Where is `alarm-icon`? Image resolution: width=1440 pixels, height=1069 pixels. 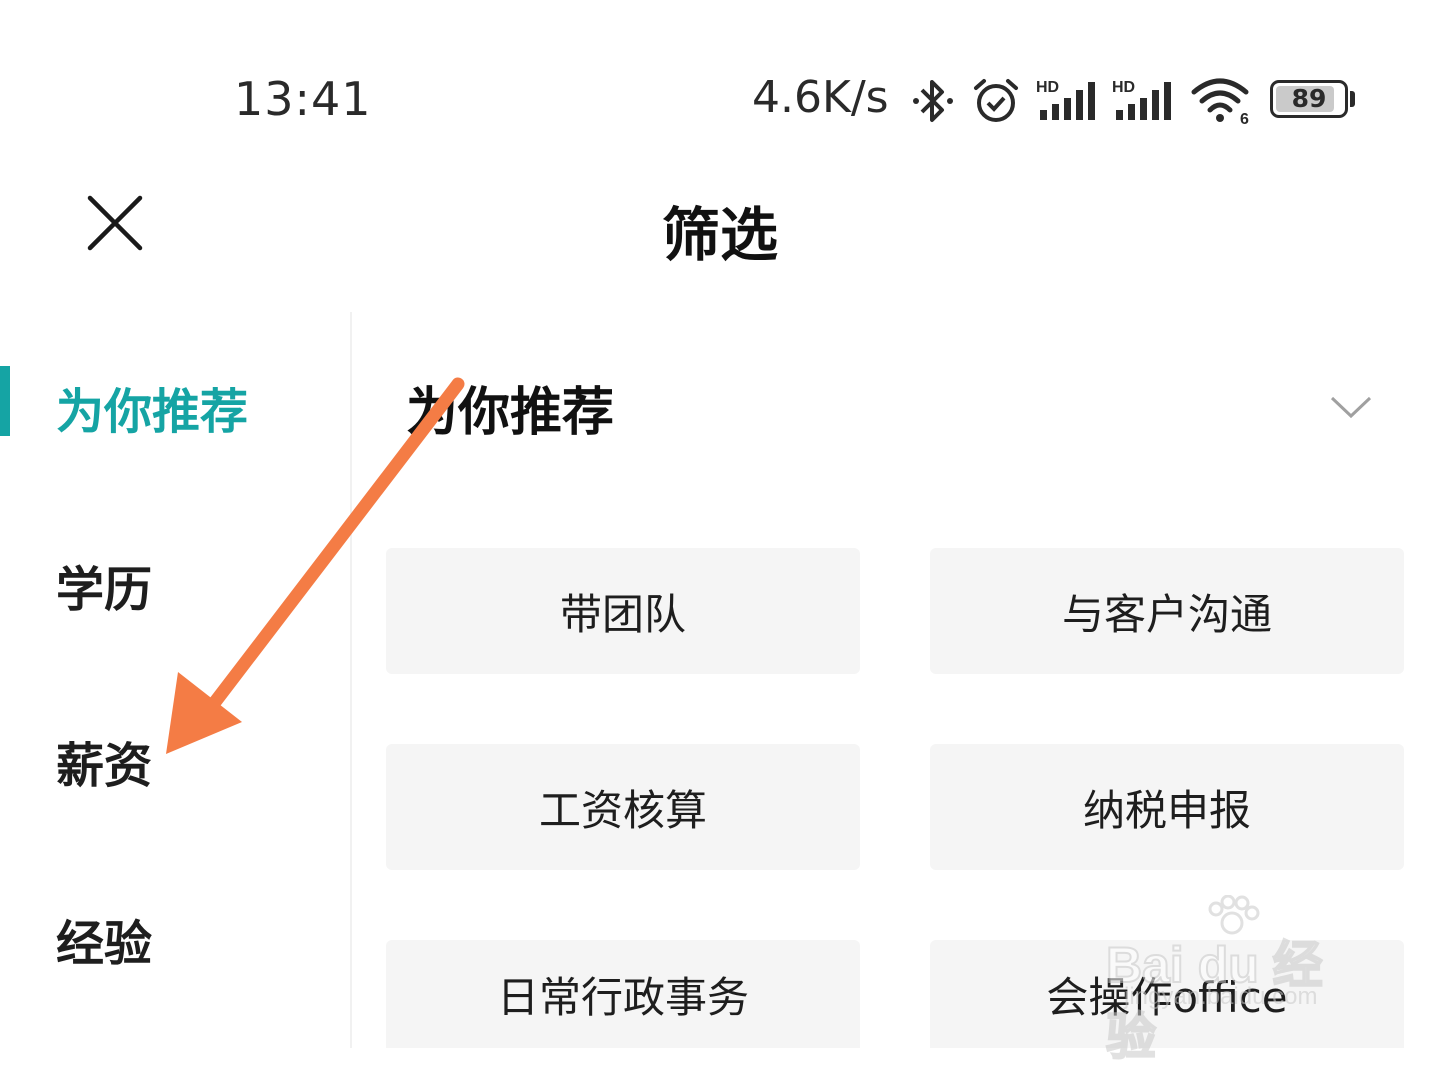
alarm-icon is located at coordinates (996, 100).